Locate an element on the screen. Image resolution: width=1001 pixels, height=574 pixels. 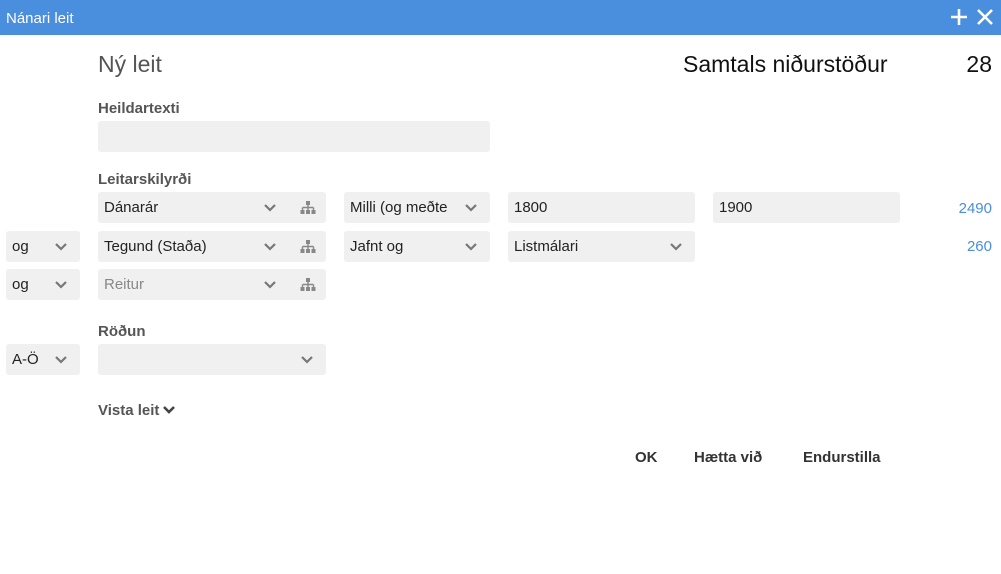
total-results-label: Samtals niðurstöður is located at coordinates (785, 64).